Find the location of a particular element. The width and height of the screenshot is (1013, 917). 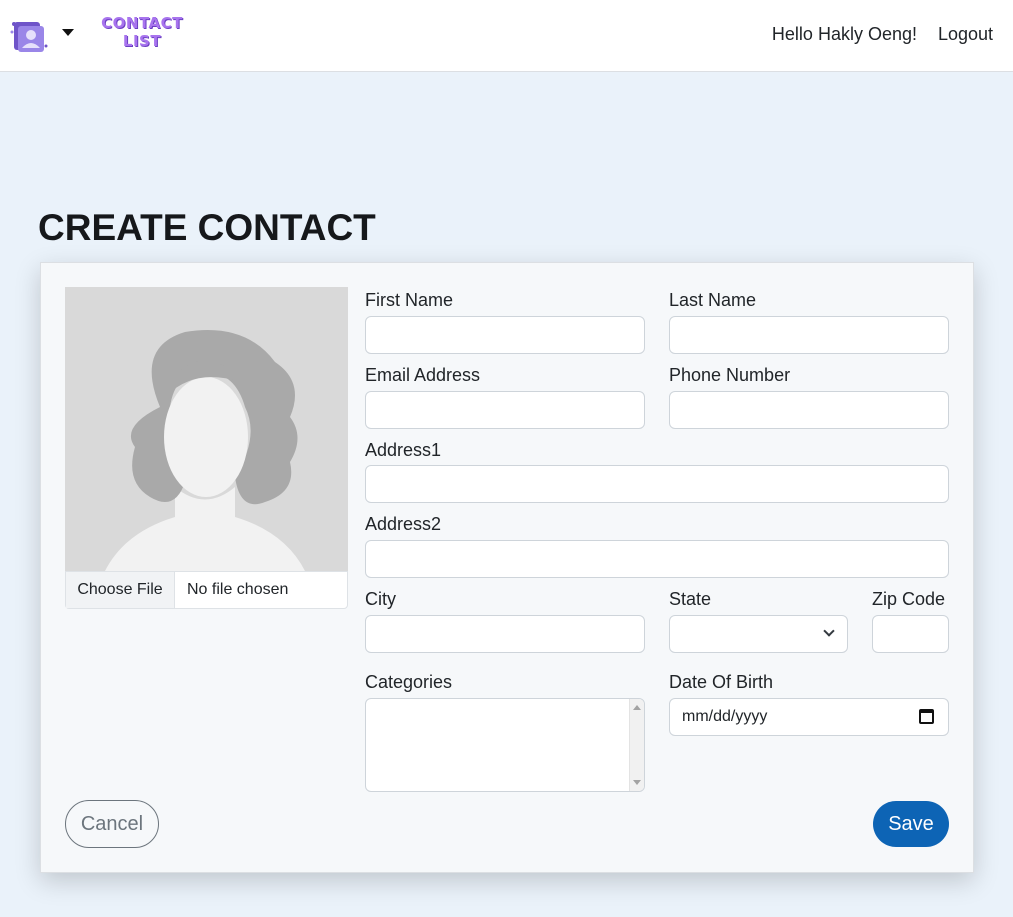

calendar-icon is located at coordinates (926, 716).